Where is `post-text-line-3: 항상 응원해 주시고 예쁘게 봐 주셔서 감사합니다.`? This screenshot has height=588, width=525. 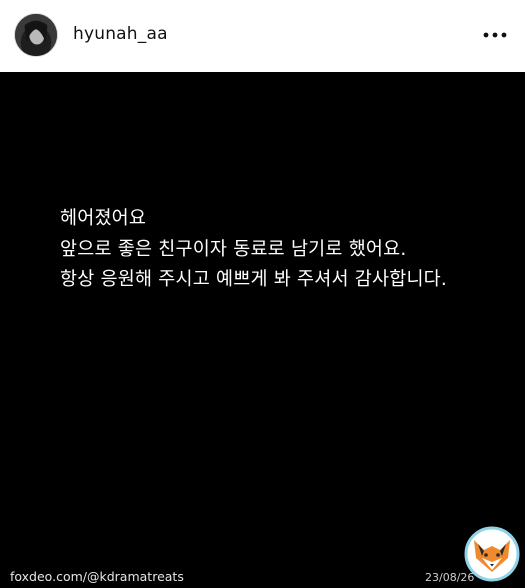 post-text-line-3: 항상 응원해 주시고 예쁘게 봐 주셔서 감사합니다. is located at coordinates (253, 279).